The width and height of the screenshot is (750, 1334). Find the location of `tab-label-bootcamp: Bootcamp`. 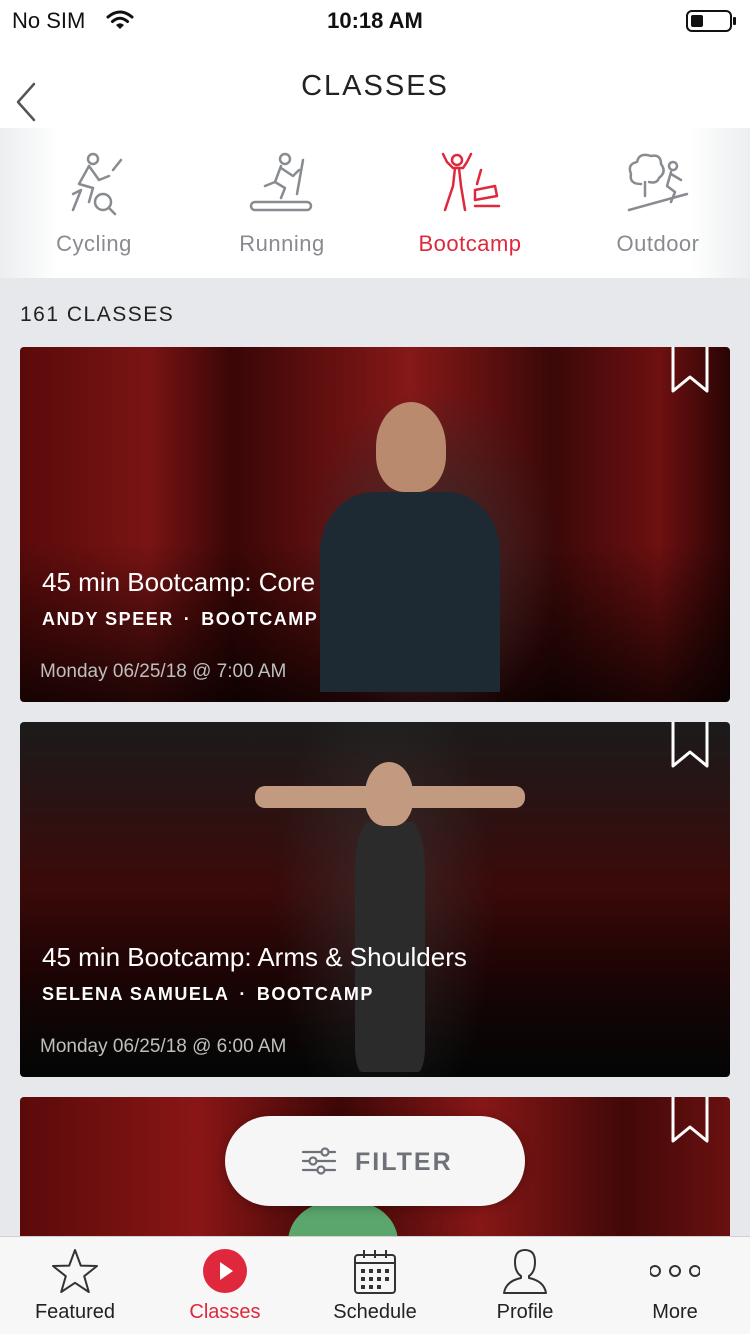

tab-label-bootcamp: Bootcamp is located at coordinates (470, 243).